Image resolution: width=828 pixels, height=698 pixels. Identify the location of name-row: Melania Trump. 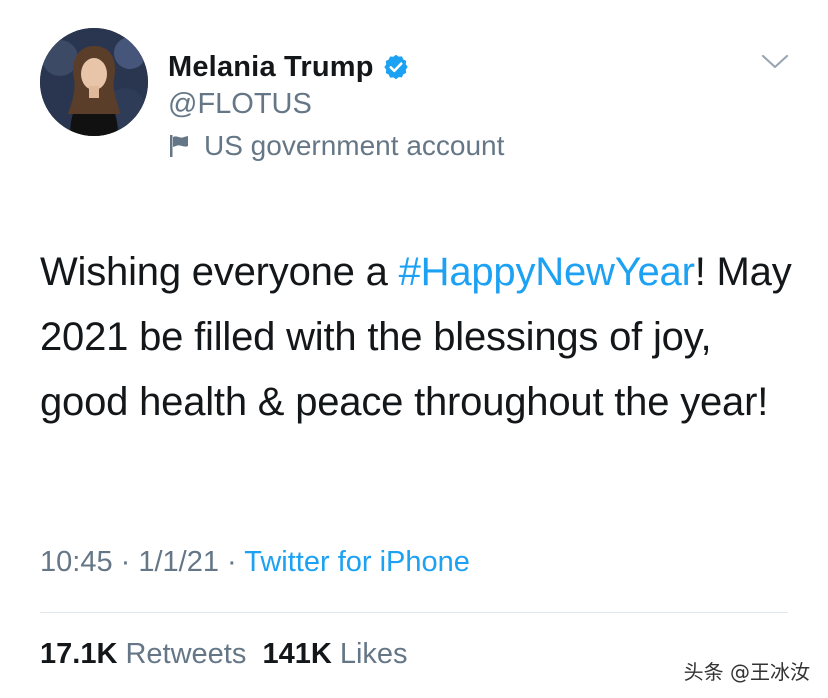
(289, 67).